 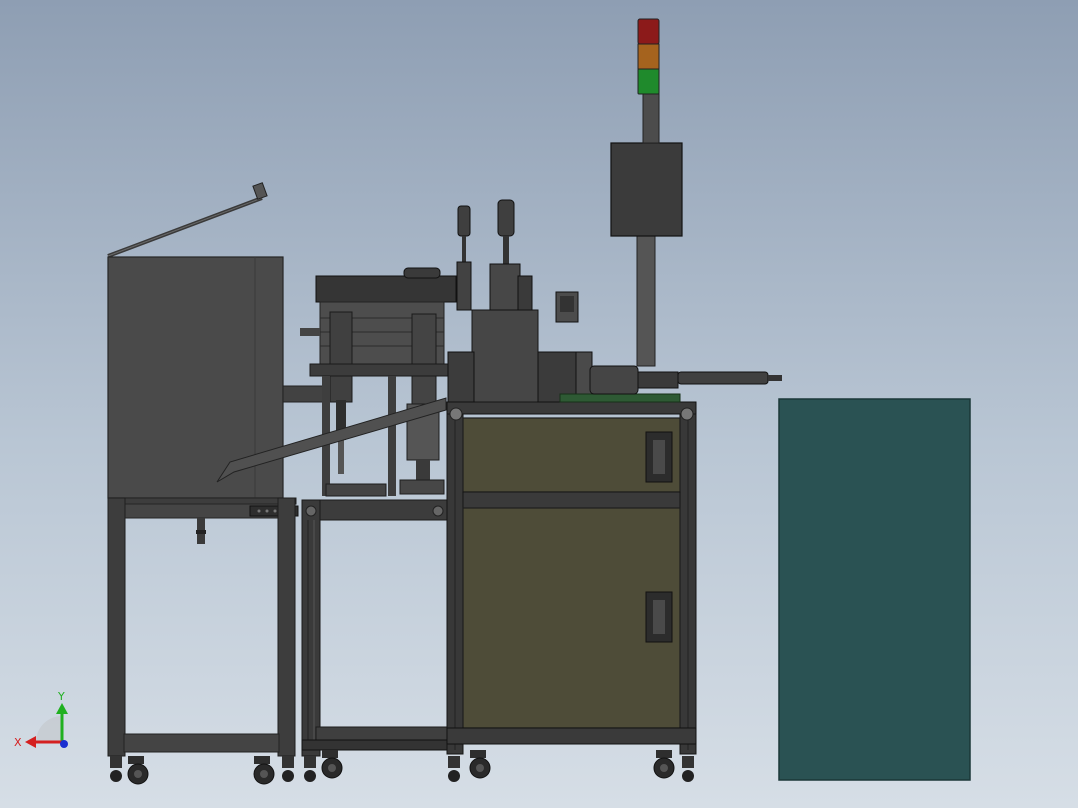 I want to click on main-cabinet, so click(x=571, y=578).